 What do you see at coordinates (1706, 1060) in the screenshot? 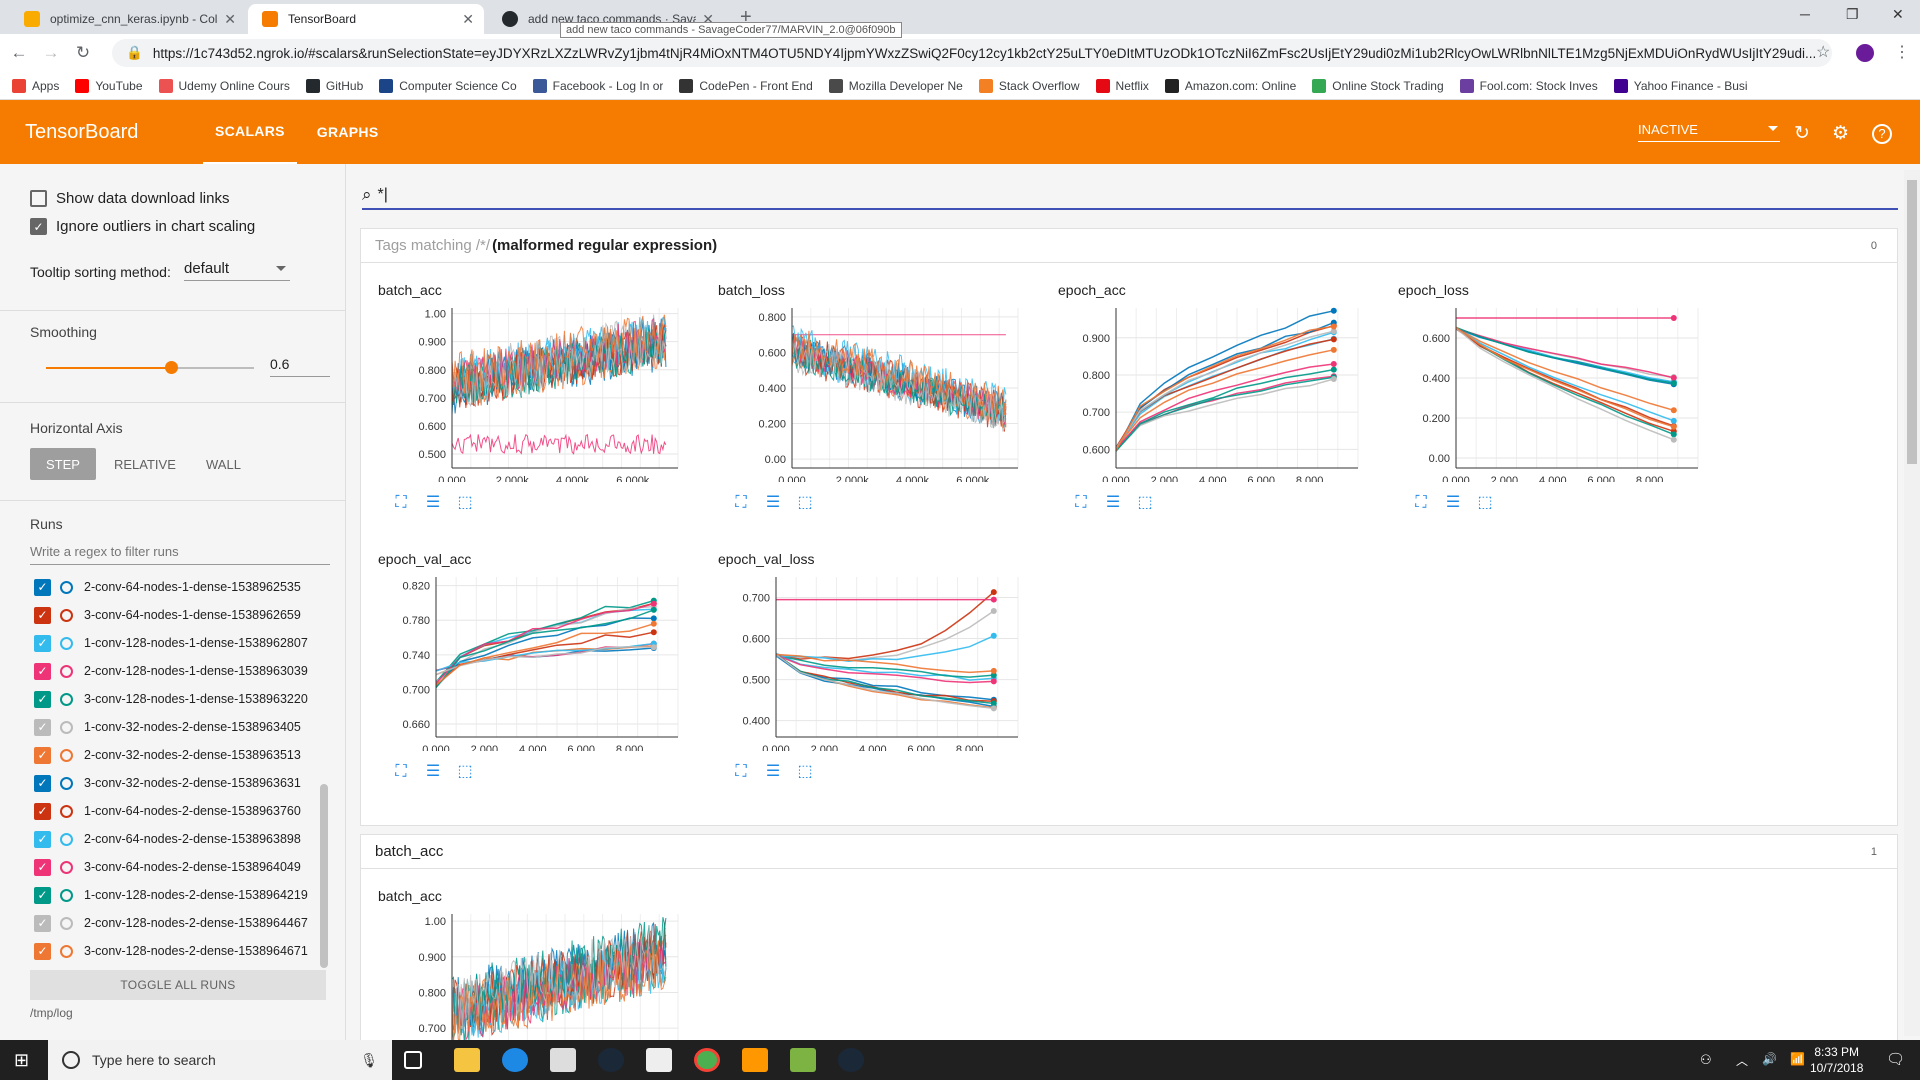
I see `people-icon: ⚇` at bounding box center [1706, 1060].